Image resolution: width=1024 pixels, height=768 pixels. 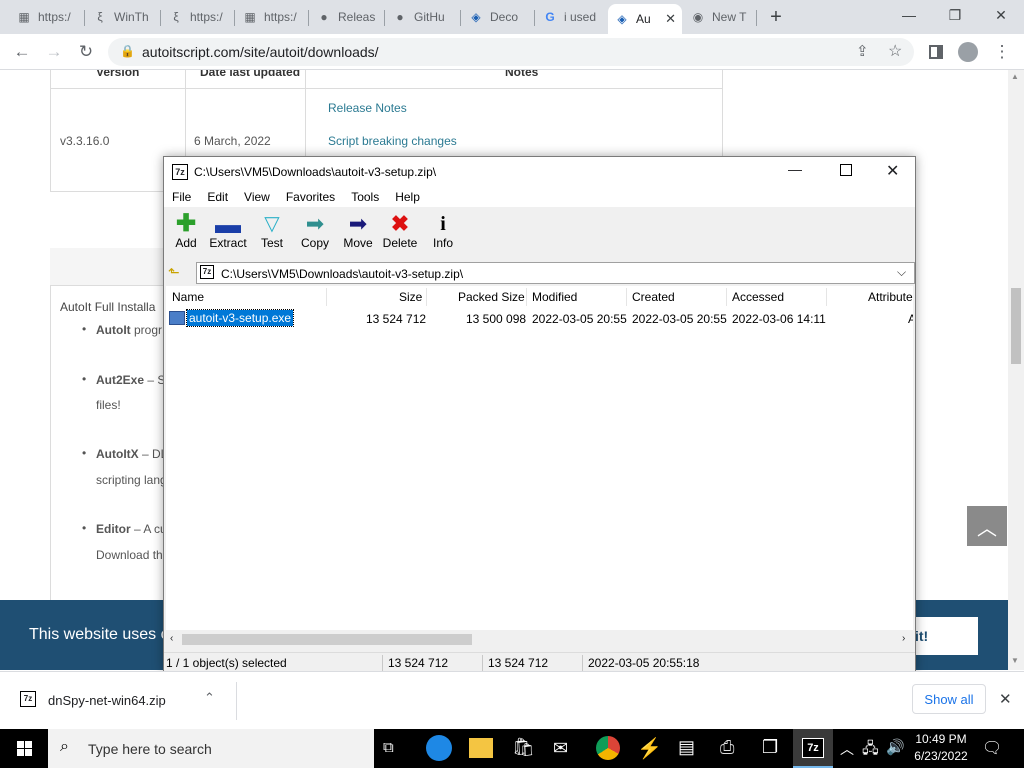 I want to click on delete-button: ✖ Delete, so click(x=400, y=235).